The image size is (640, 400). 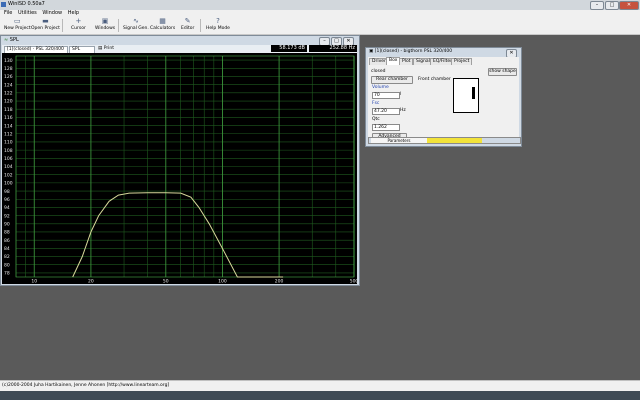 I want to click on menu-file: File, so click(x=8, y=13).